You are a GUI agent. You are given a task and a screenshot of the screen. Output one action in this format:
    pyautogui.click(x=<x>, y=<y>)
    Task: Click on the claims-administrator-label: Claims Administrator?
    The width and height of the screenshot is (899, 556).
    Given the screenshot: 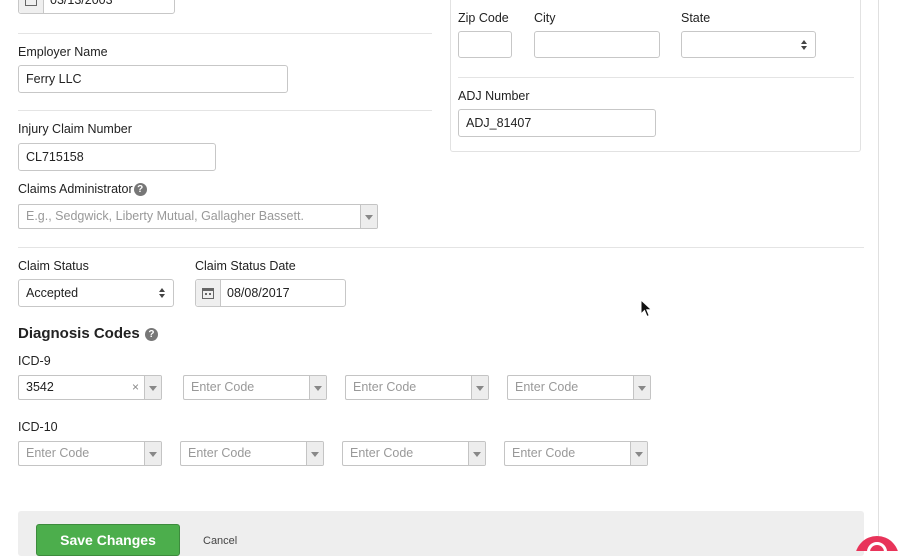 What is the action you would take?
    pyautogui.click(x=82, y=189)
    